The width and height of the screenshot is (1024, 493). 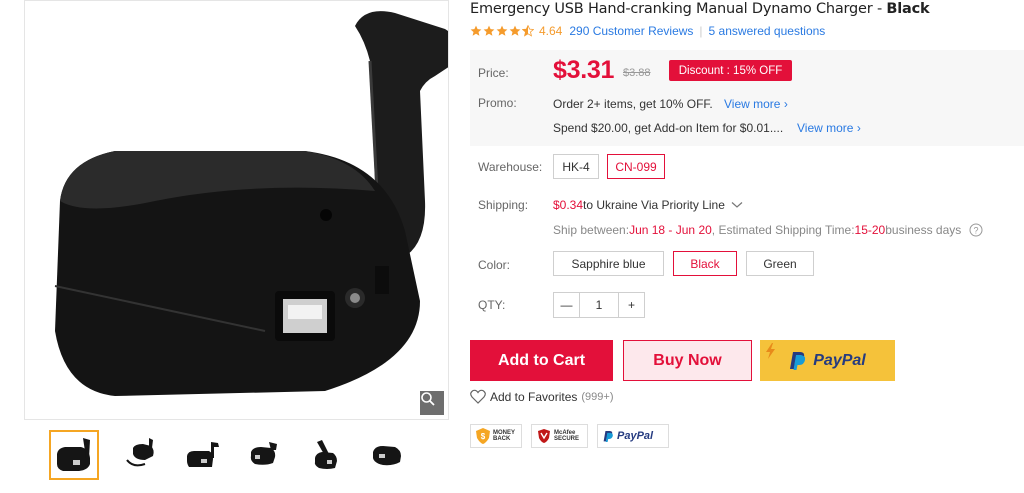 What do you see at coordinates (568, 205) in the screenshot?
I see `shipping-cost: $0.34` at bounding box center [568, 205].